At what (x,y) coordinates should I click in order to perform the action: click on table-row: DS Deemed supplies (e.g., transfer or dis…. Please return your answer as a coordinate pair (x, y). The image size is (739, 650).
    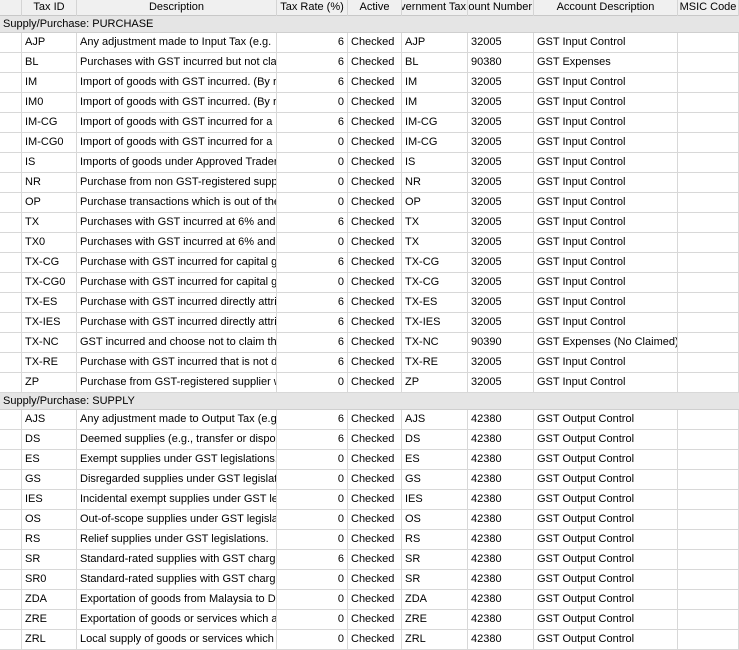
    Looking at the image, I should click on (369, 440).